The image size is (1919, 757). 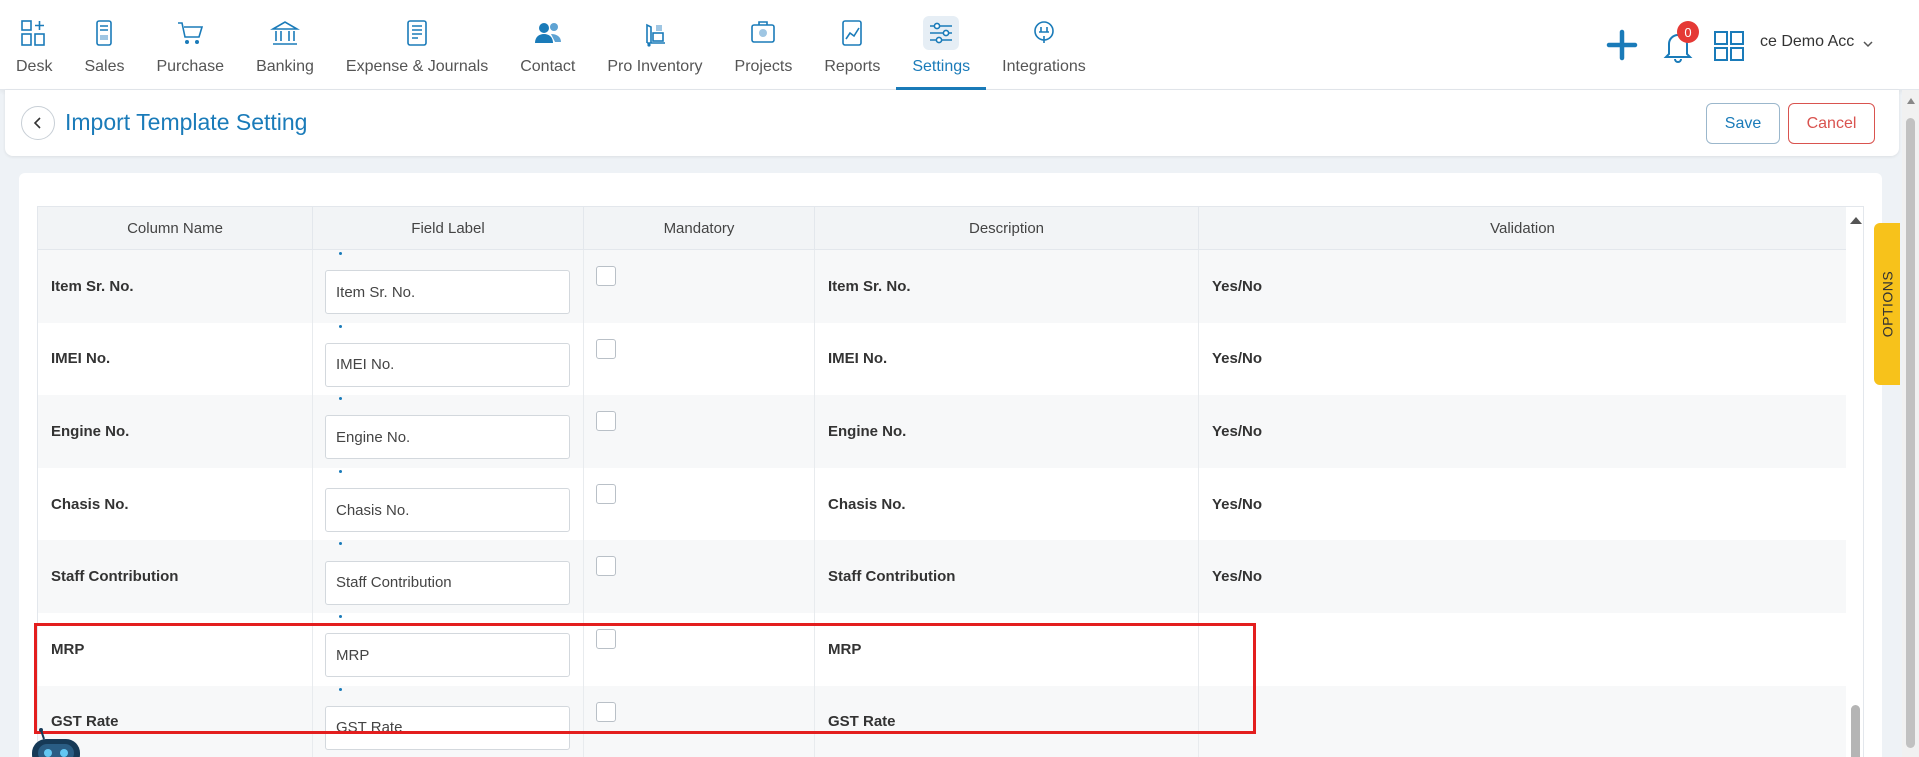 What do you see at coordinates (175, 504) in the screenshot?
I see `cell-column-name: Chasis No.` at bounding box center [175, 504].